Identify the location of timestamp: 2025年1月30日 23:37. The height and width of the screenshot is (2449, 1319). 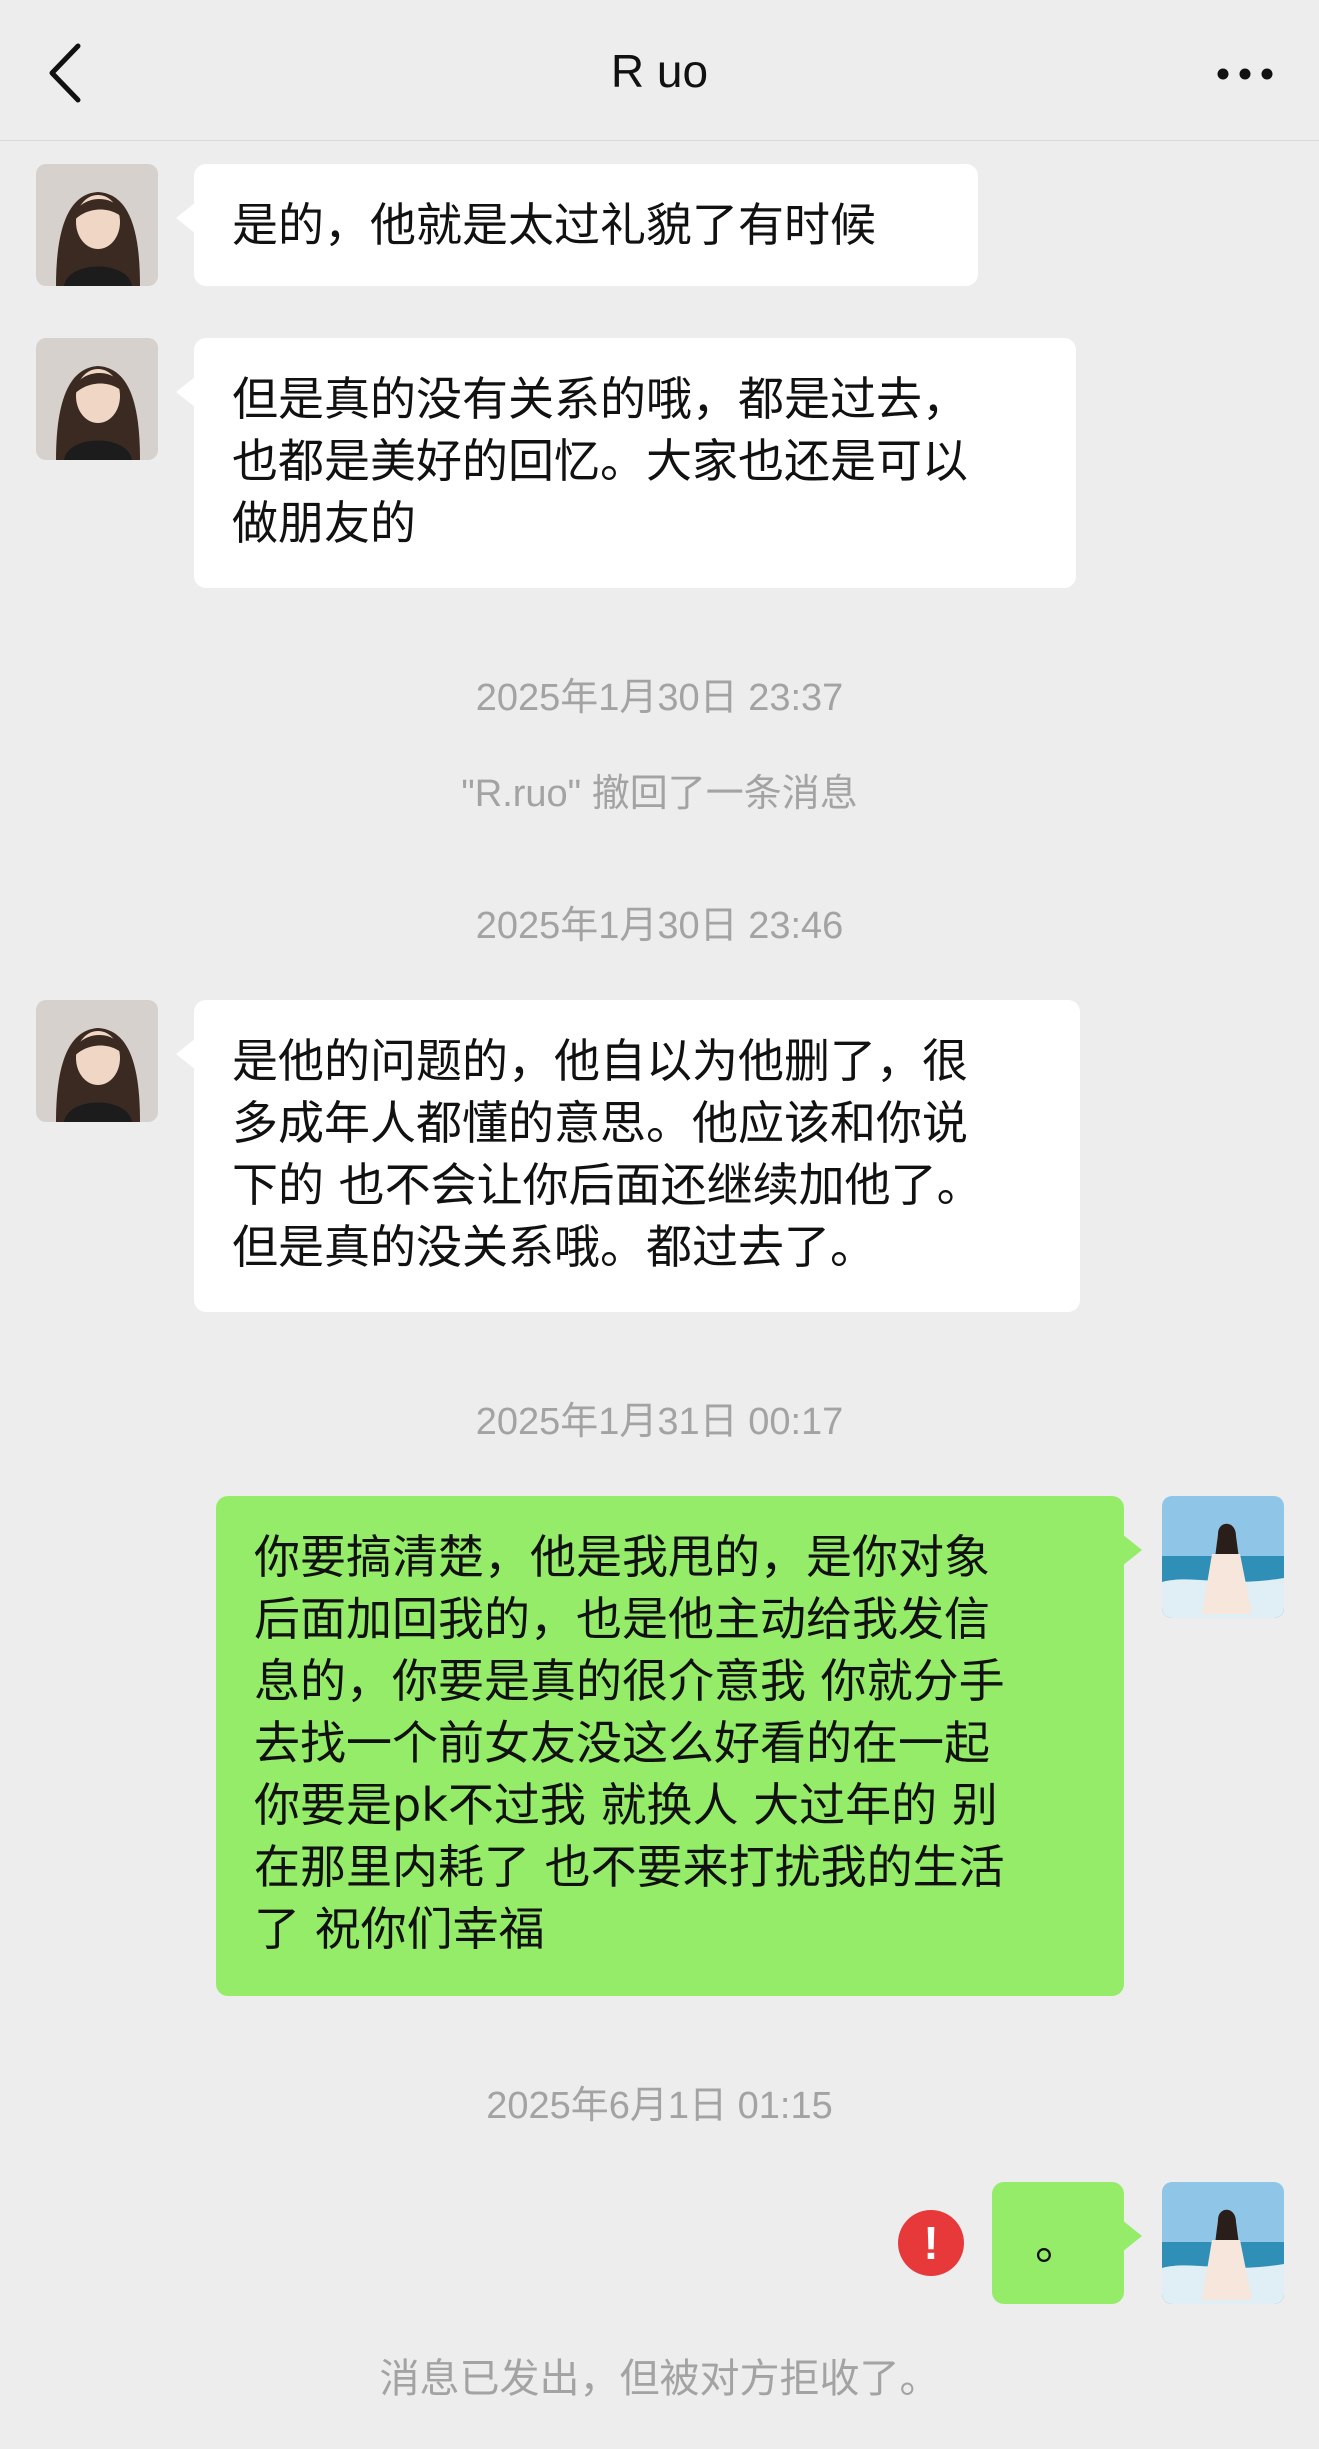
(659, 698).